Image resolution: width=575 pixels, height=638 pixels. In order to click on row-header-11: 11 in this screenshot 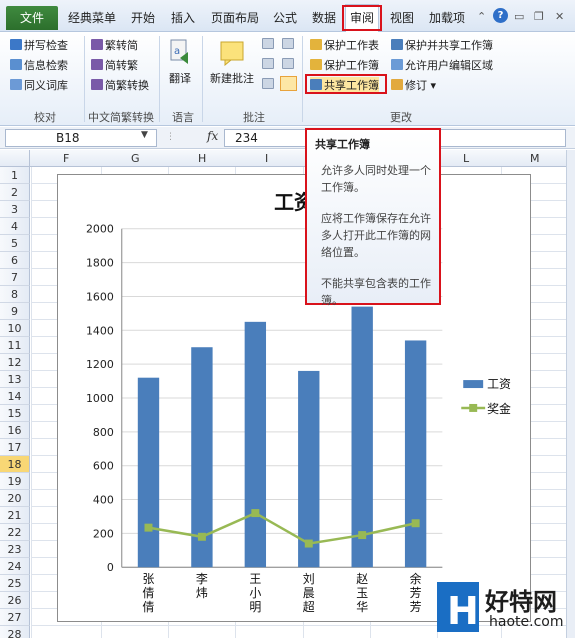, I will do `click(15, 345)`.